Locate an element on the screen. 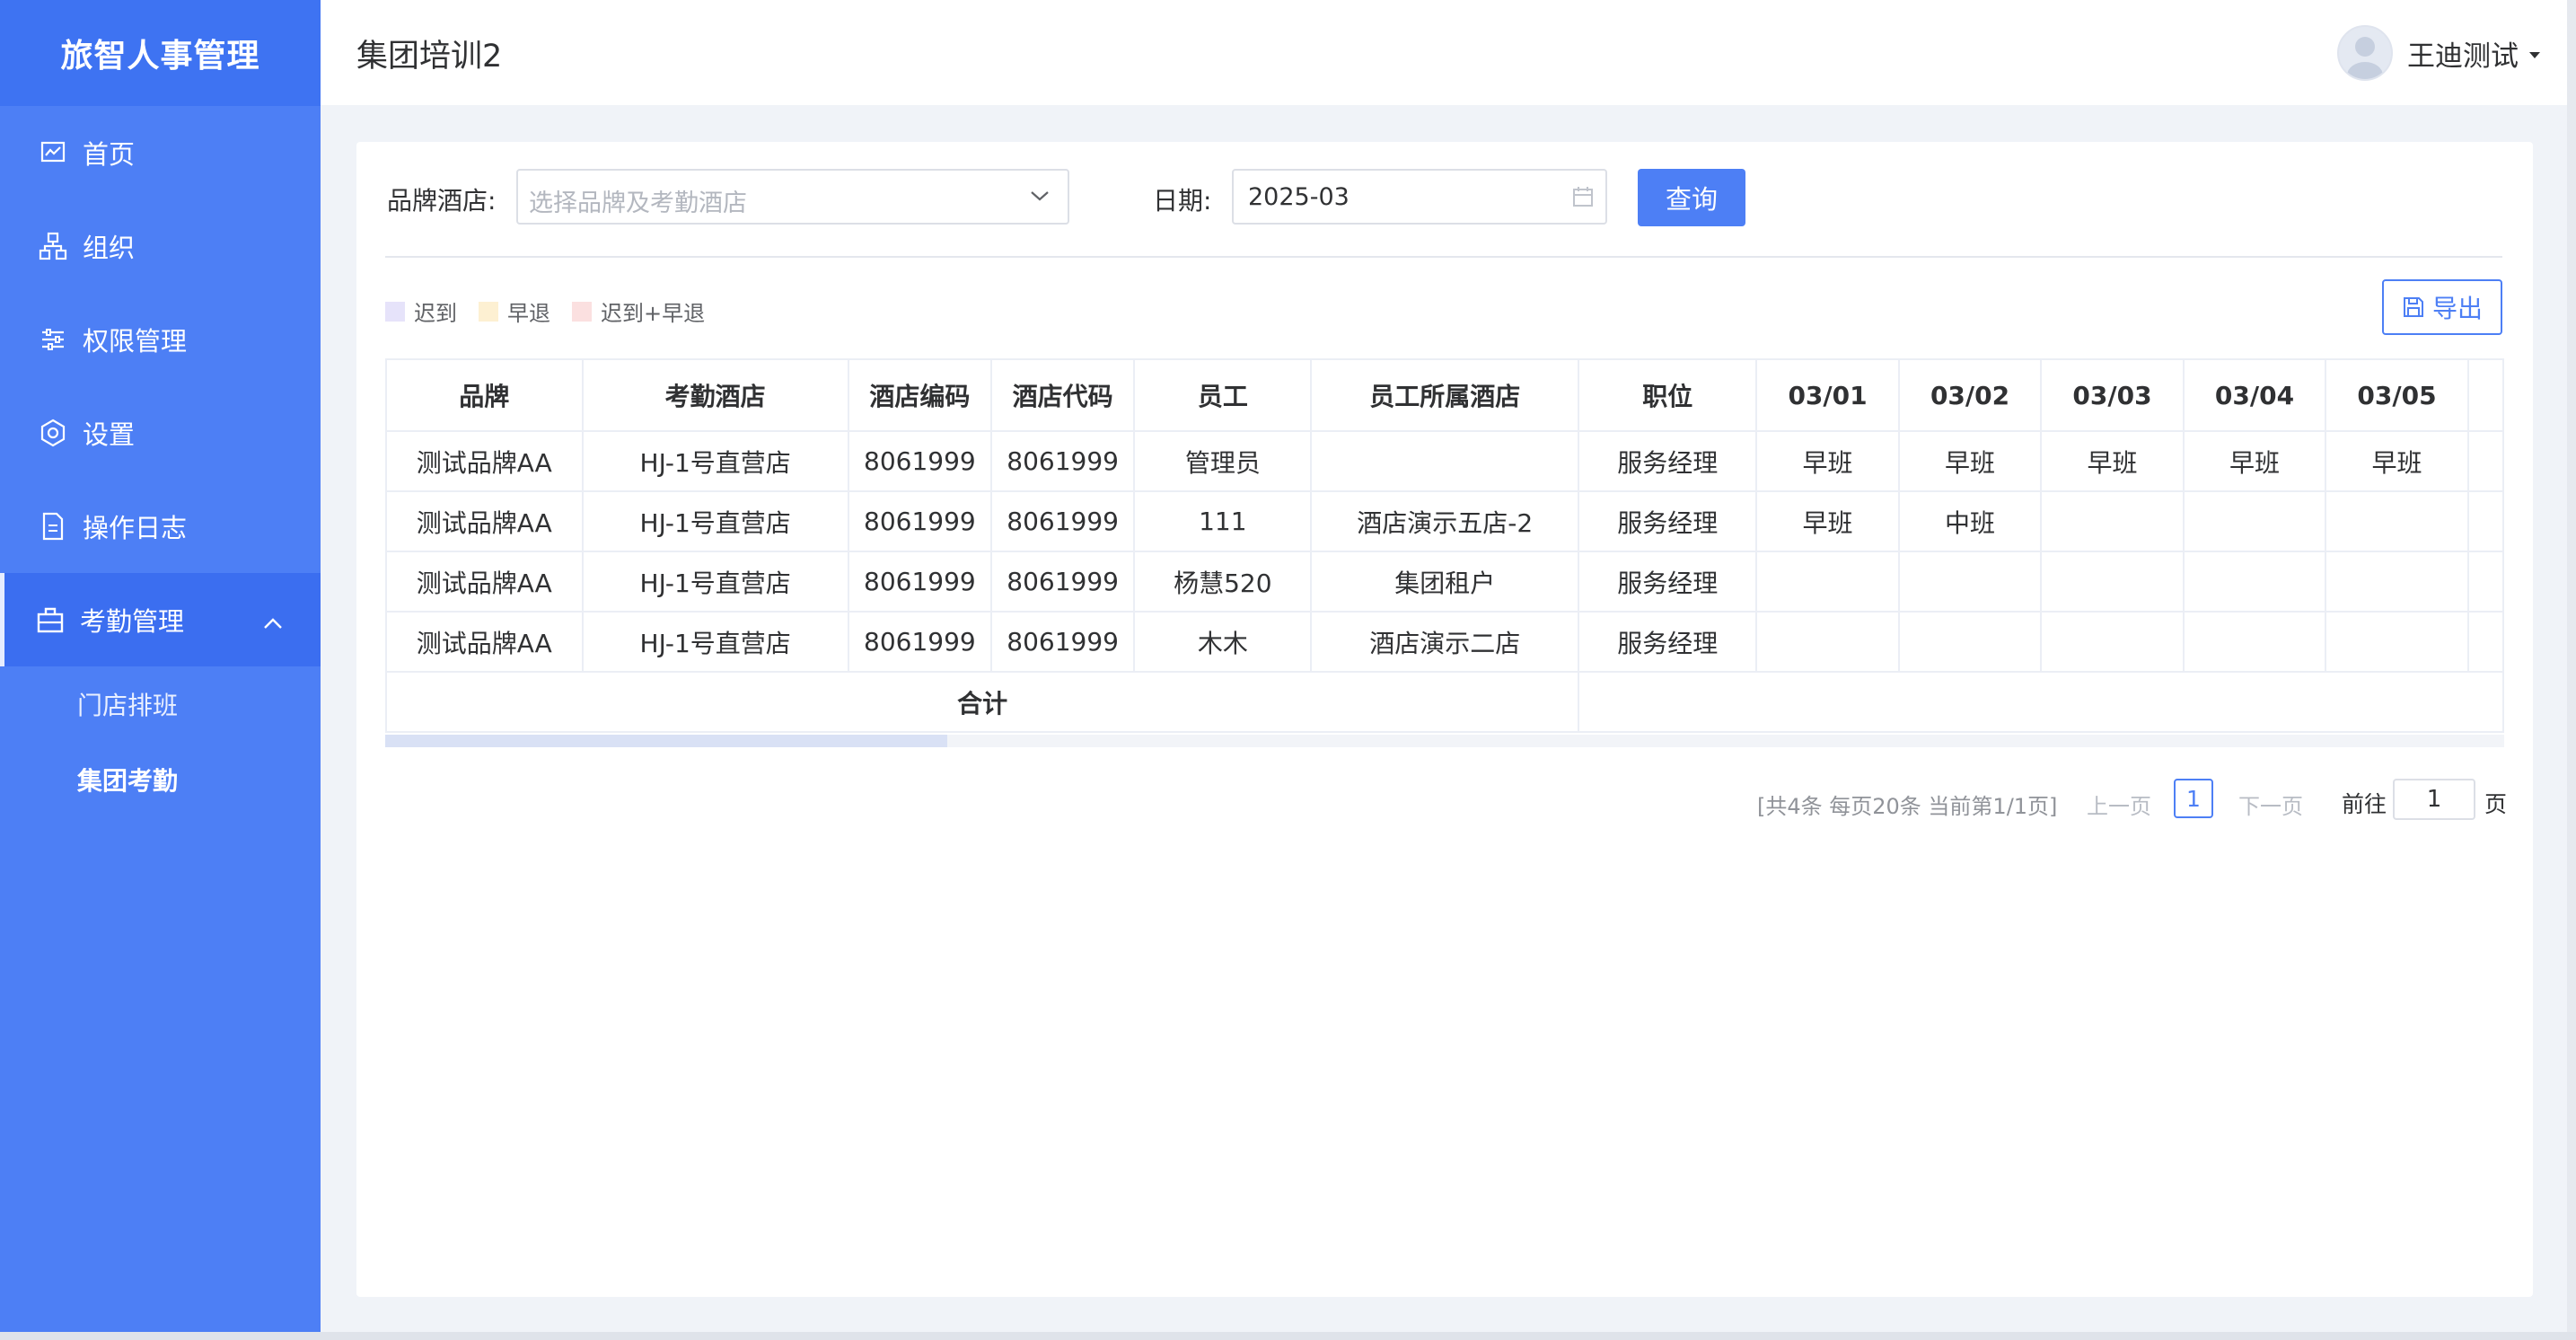 The image size is (2576, 1340). column-header: 员工 is located at coordinates (1223, 395).